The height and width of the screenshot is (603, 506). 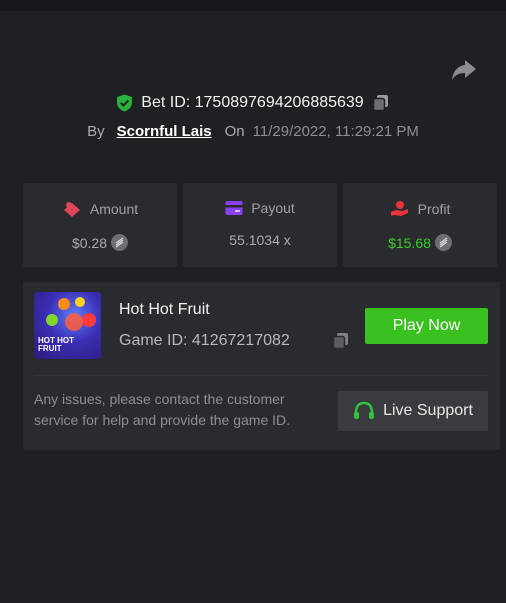 I want to click on game-id: Game ID: 41267217082, so click(x=204, y=340).